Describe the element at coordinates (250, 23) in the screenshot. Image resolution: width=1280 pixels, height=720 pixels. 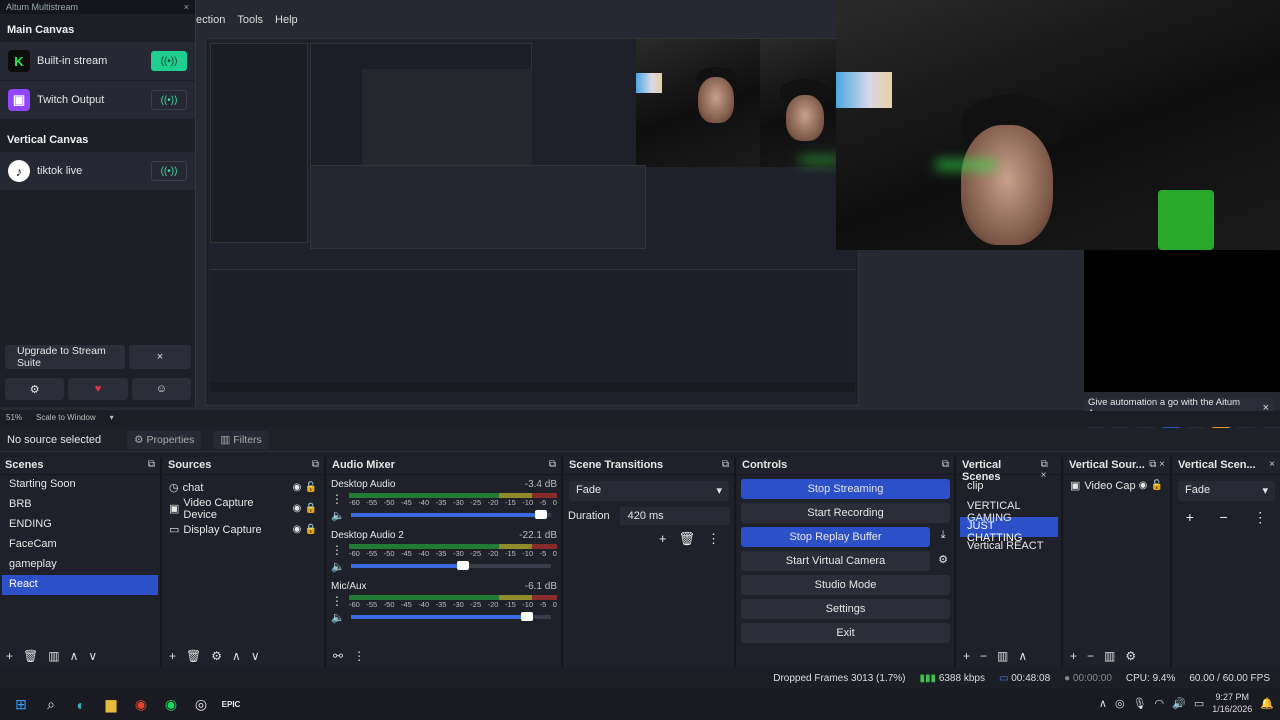
I see `menu-item-tools: Tools` at that location.